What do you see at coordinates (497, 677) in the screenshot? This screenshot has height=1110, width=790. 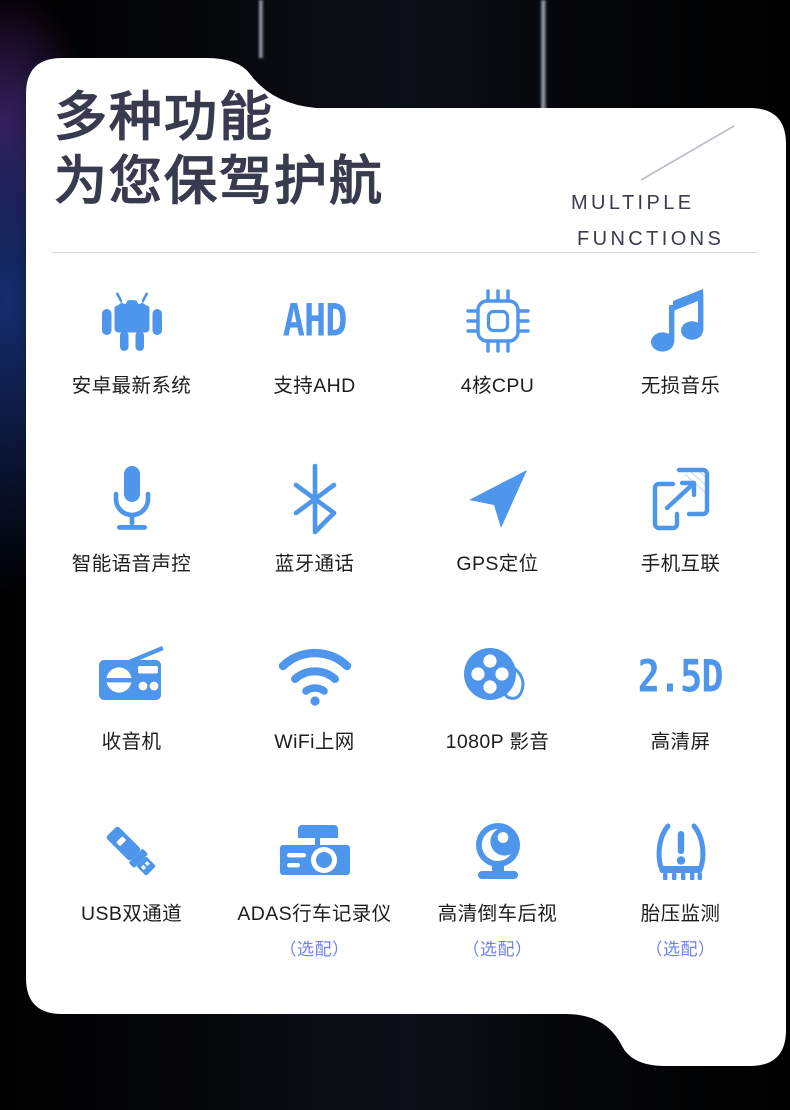 I see `film-reel-icon` at bounding box center [497, 677].